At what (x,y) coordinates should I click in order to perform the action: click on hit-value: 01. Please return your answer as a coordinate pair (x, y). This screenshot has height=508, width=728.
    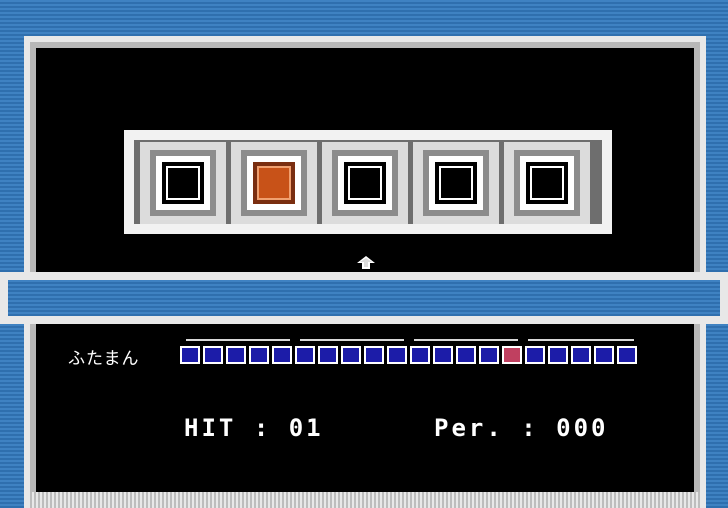
    Looking at the image, I should click on (306, 428).